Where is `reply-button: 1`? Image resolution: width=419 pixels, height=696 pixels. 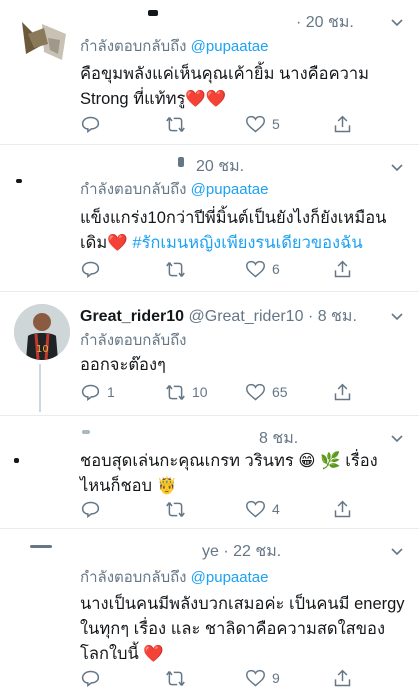
reply-button: 1 is located at coordinates (97, 392).